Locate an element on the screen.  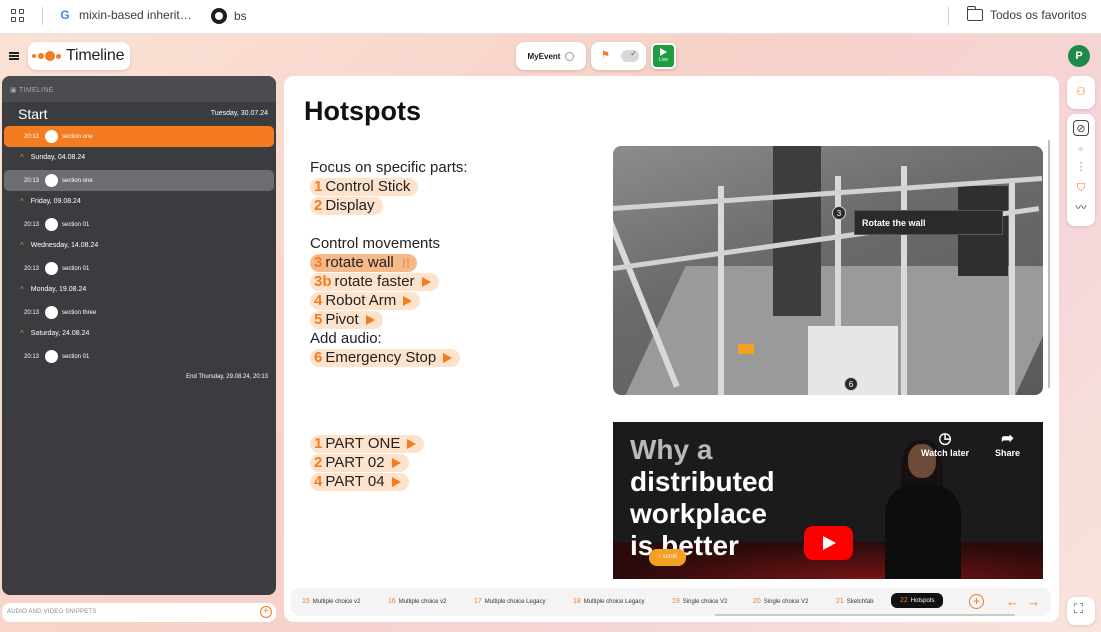
shield-icon: ⛉ is located at coordinates (1081, 188).